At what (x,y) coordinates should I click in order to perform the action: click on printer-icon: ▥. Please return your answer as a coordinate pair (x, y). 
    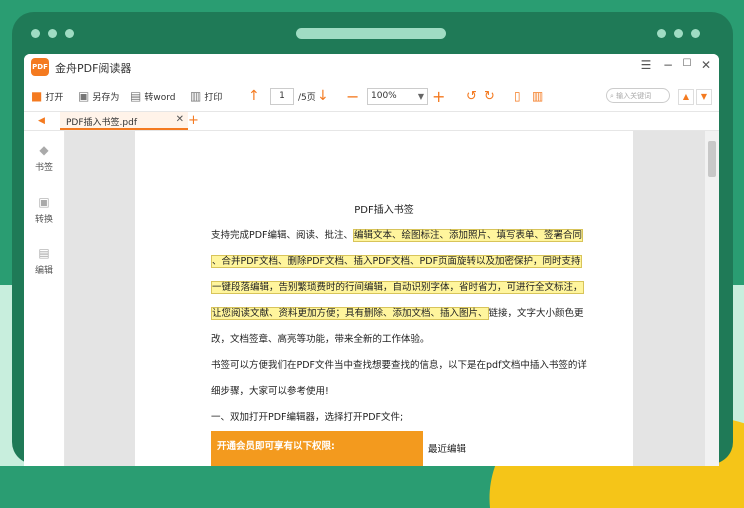
    Looking at the image, I should click on (196, 96).